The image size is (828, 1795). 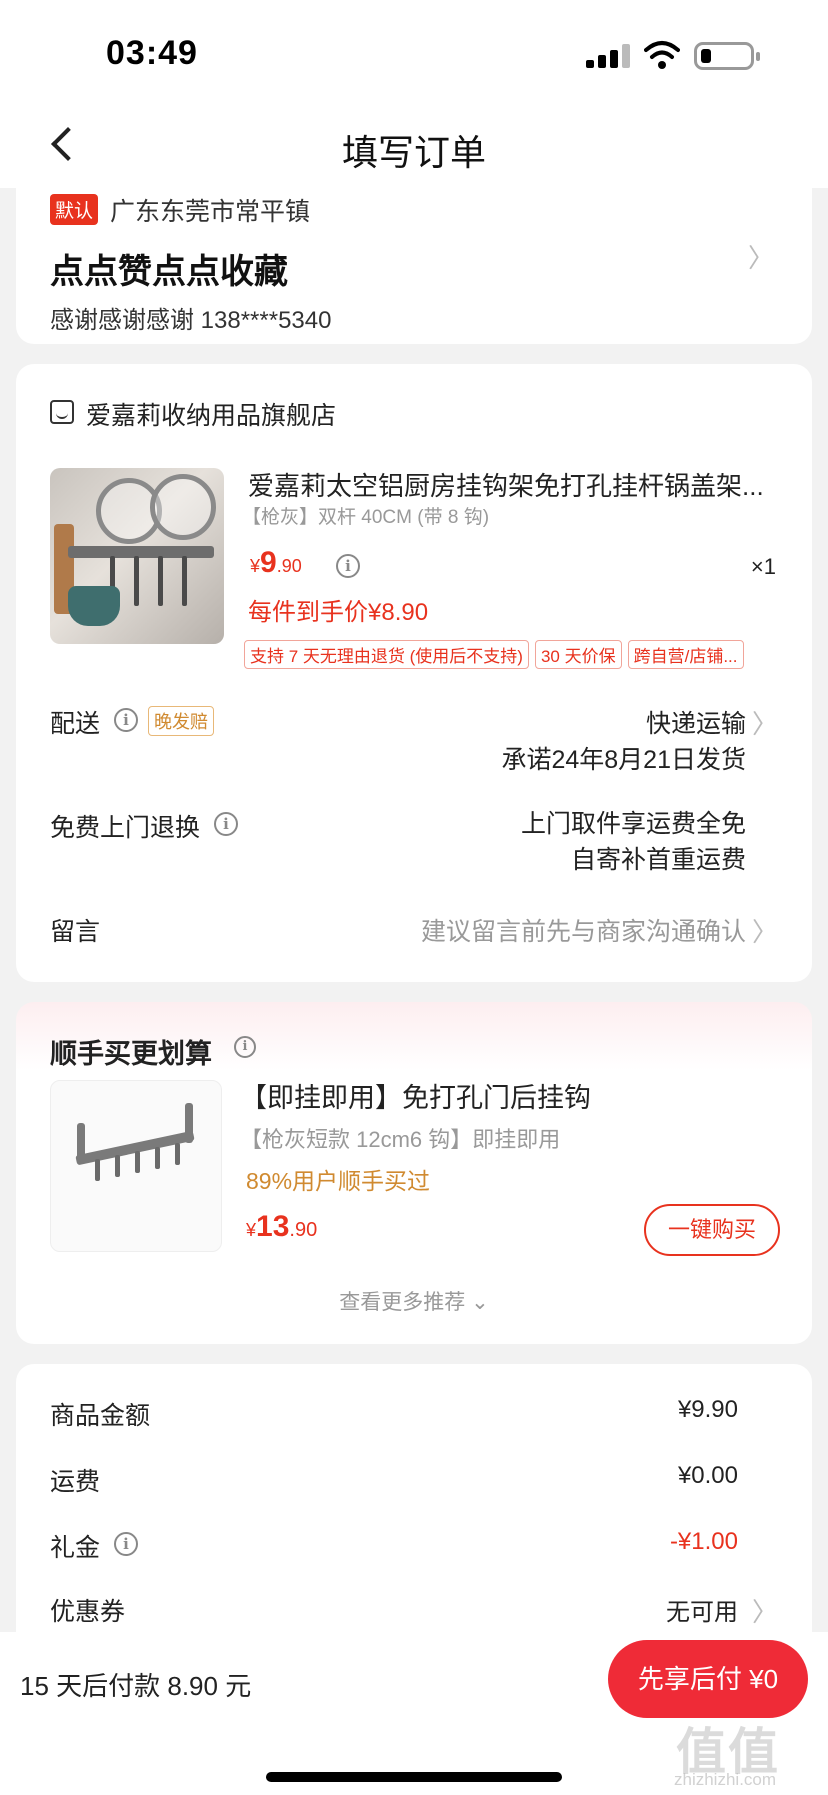 I want to click on delivery-info-icon: i, so click(x=126, y=720).